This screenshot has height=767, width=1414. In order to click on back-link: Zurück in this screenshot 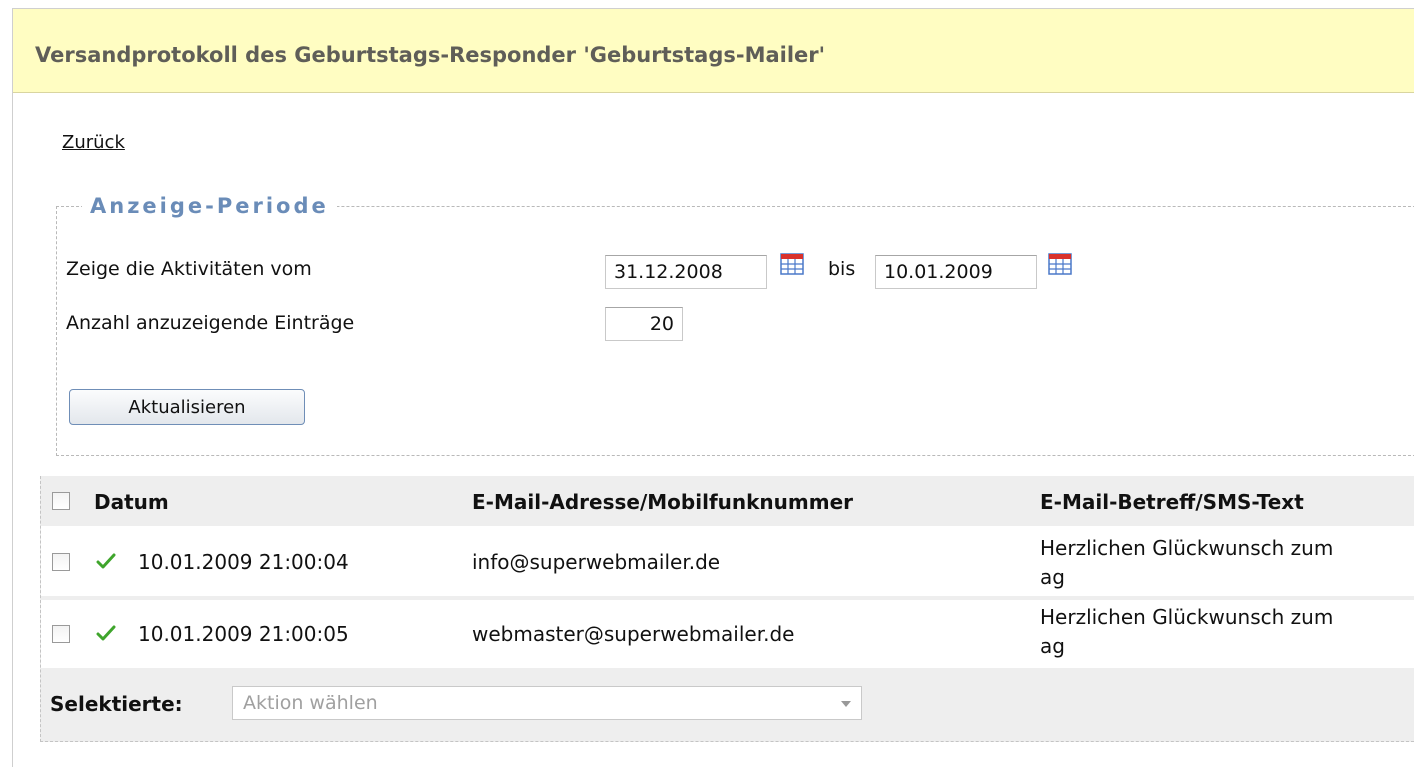, I will do `click(93, 142)`.